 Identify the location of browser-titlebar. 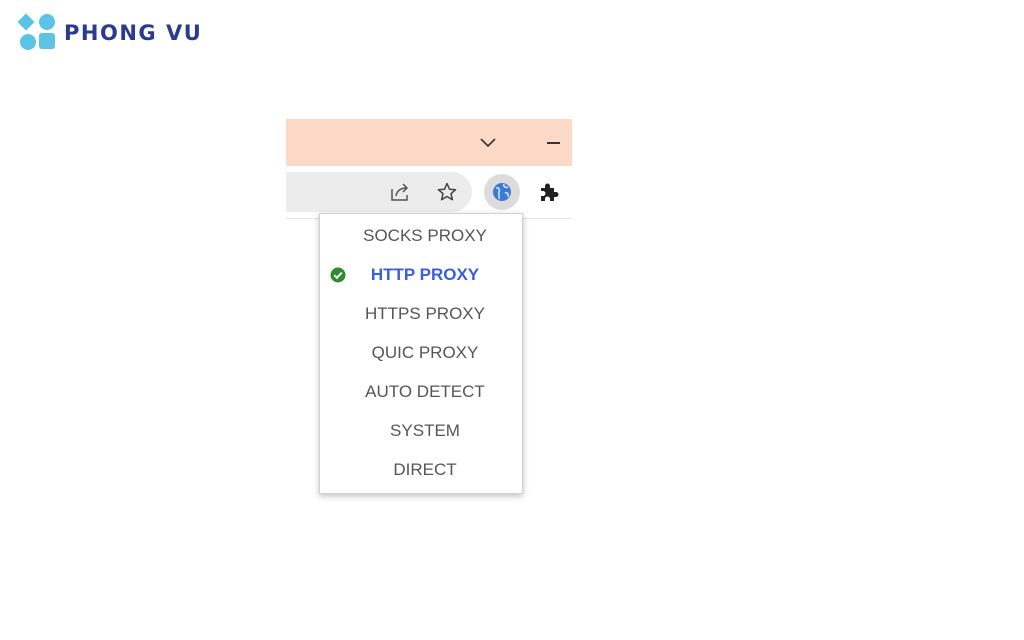
(429, 142).